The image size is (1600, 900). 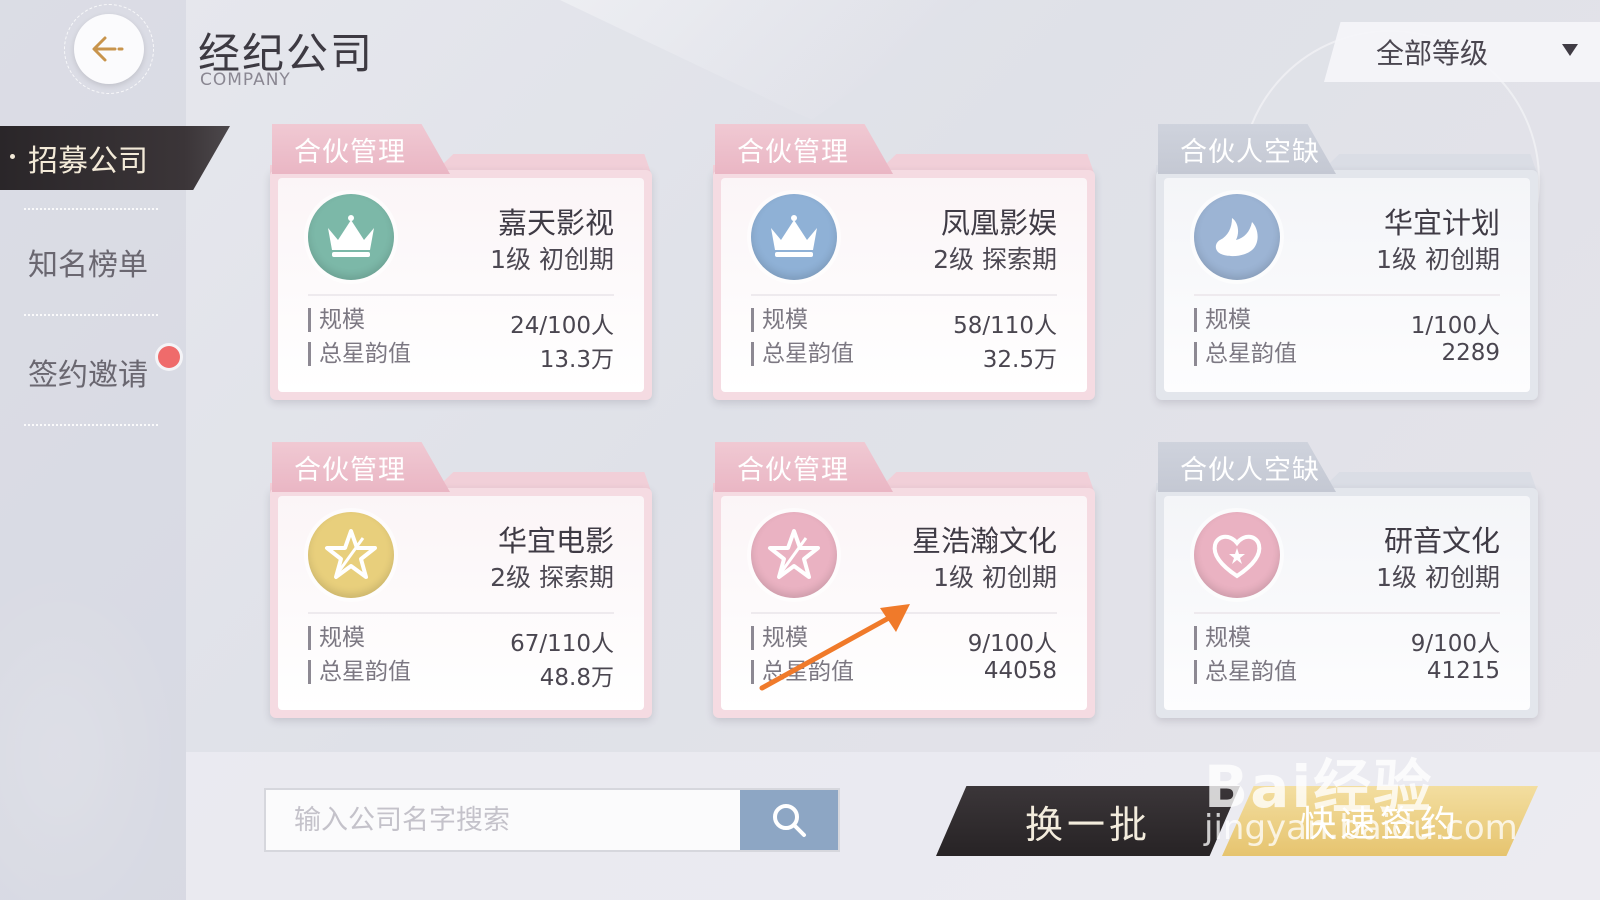 I want to click on sidebar-item-sign-invite: 签约邀请, so click(x=93, y=372).